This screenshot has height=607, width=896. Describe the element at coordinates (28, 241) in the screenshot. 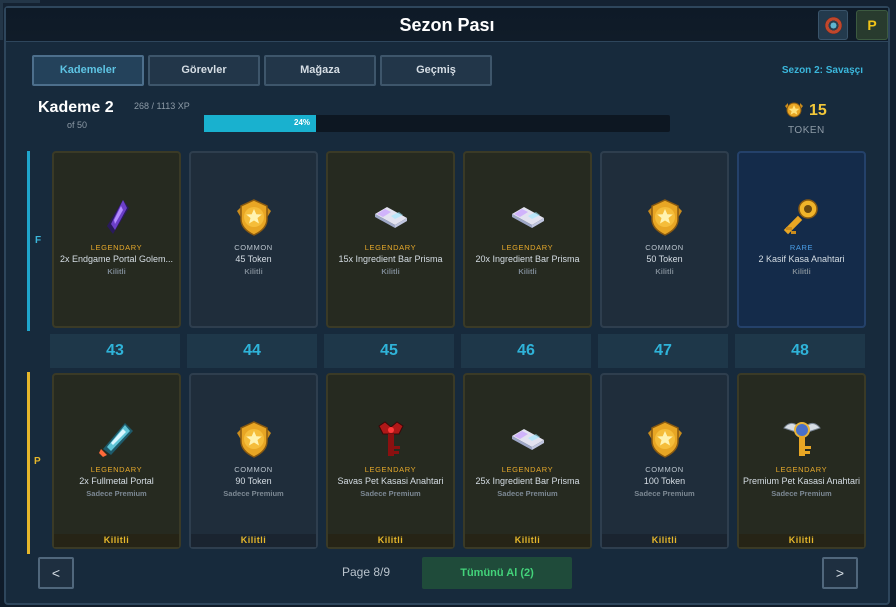

I see `free-track-bar` at that location.